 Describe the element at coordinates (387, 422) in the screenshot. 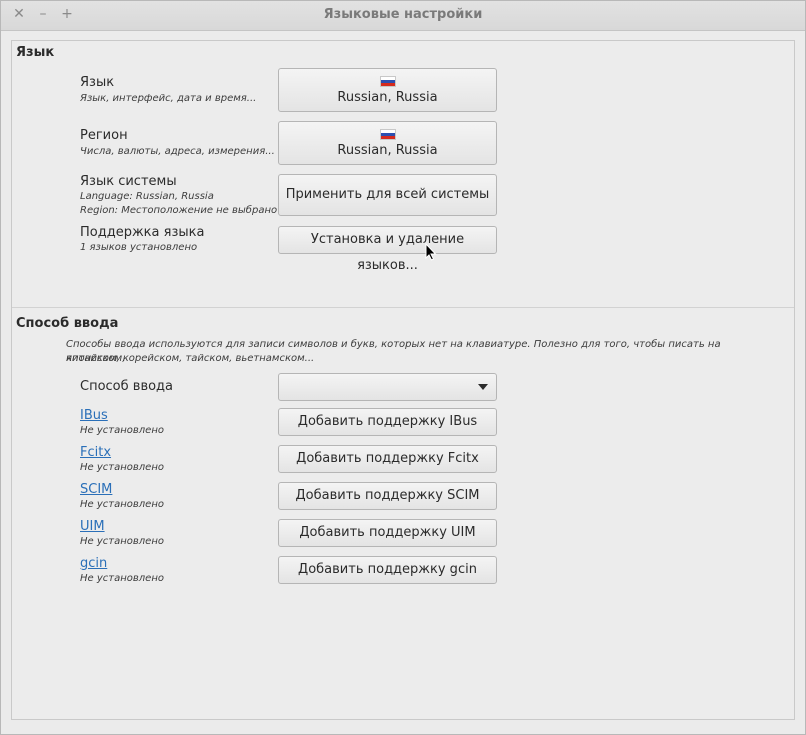

I see `add-ibus-button: Добавить поддержку IBus` at that location.